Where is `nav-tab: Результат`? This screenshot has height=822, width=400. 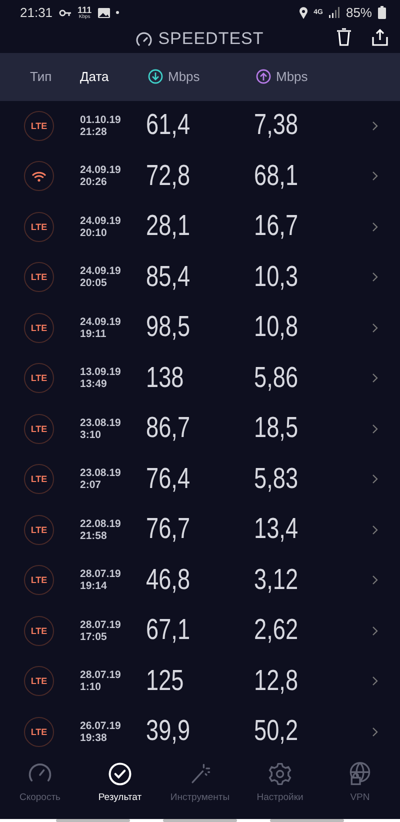
nav-tab: Результат is located at coordinates (120, 782).